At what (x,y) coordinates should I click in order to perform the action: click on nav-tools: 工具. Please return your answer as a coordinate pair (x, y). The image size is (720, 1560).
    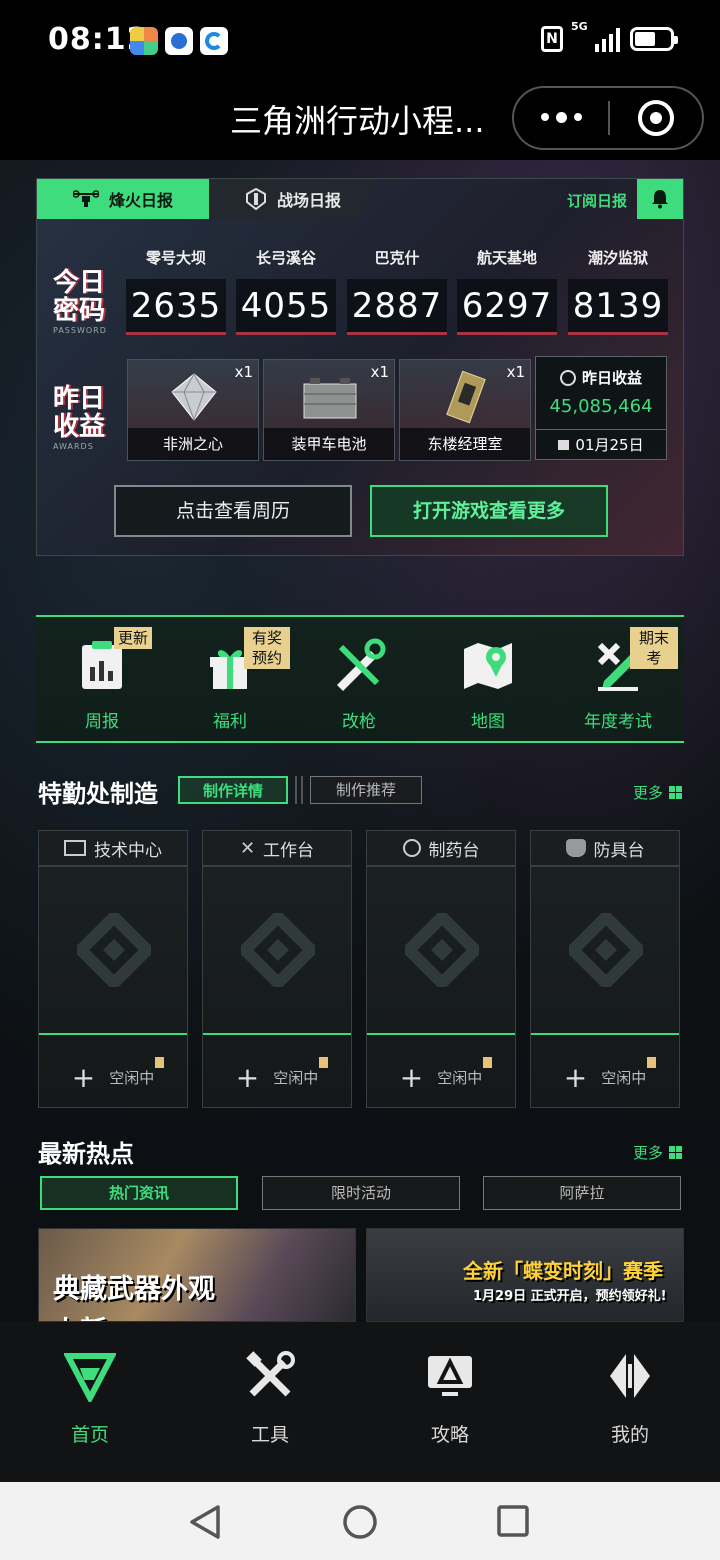
    Looking at the image, I should click on (270, 1398).